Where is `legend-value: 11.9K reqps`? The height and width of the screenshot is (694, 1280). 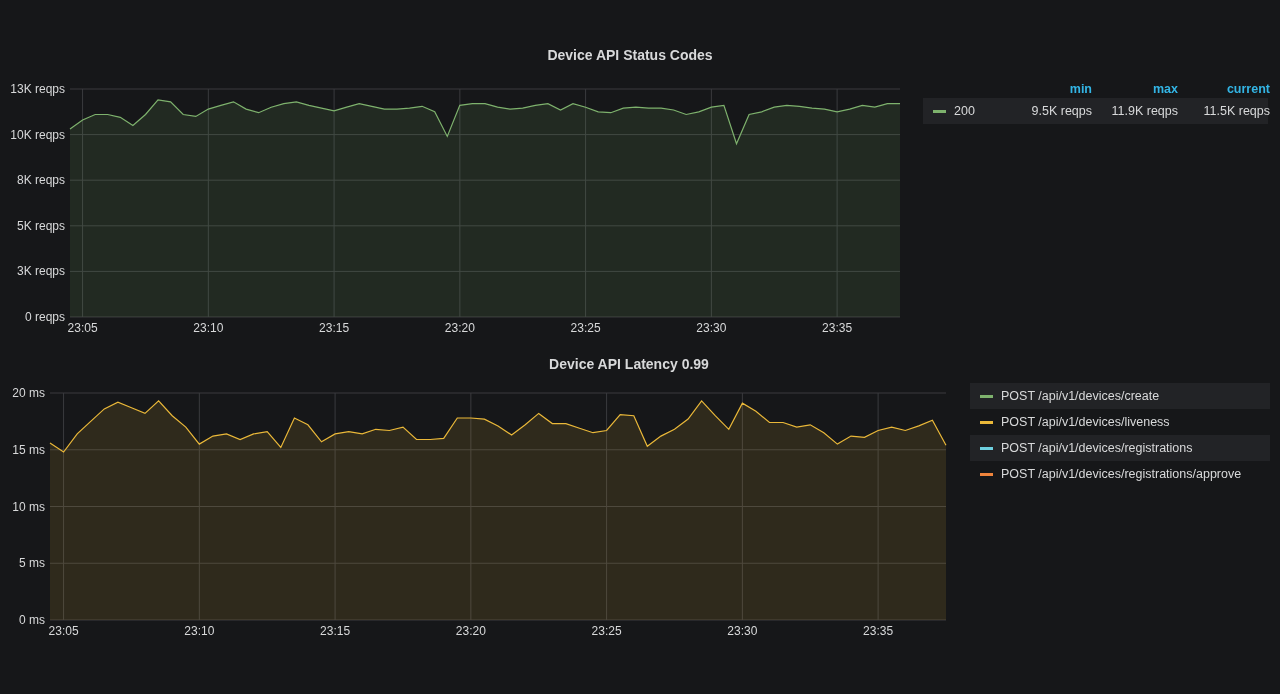
legend-value: 11.9K reqps is located at coordinates (1144, 111).